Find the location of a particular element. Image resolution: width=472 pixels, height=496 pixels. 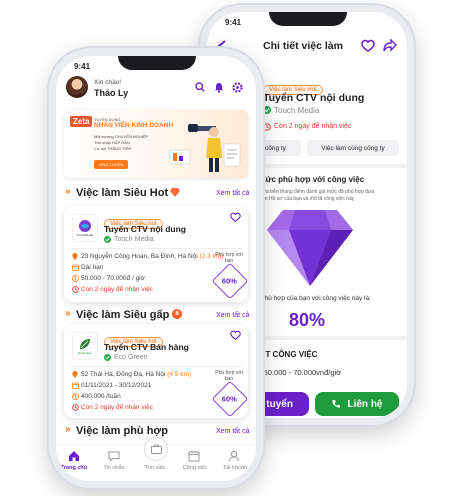

job-salary: 400.000 /tuần is located at coordinates (101, 396).